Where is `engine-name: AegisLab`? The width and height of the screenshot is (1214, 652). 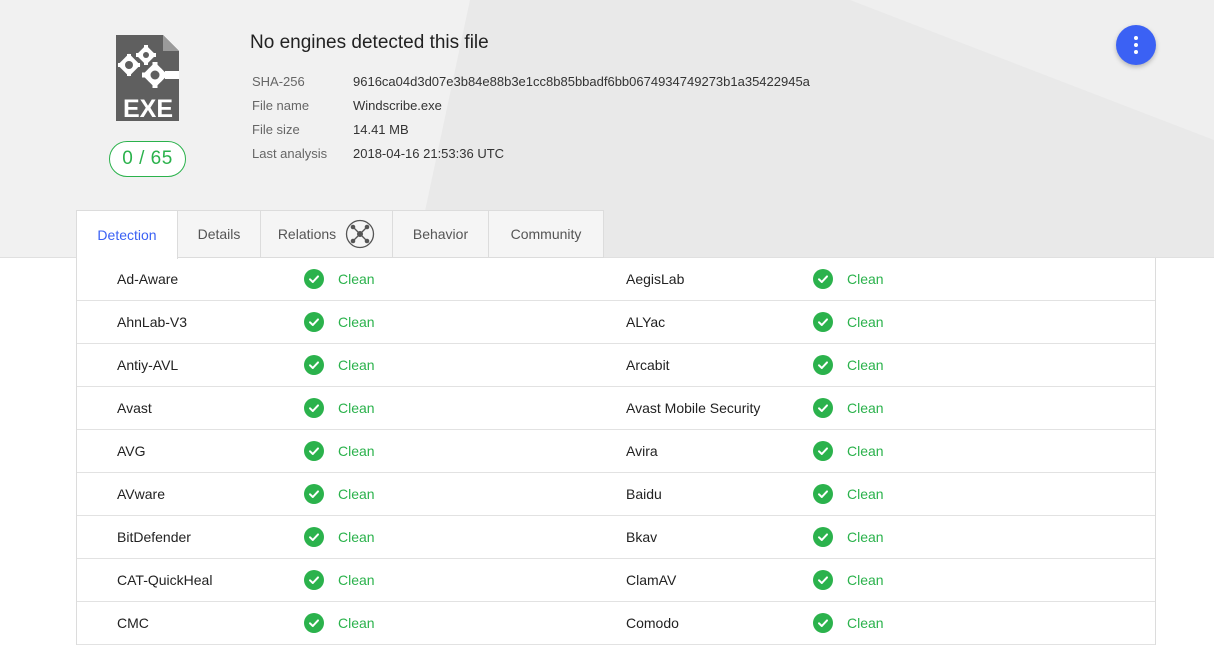 engine-name: AegisLab is located at coordinates (655, 279).